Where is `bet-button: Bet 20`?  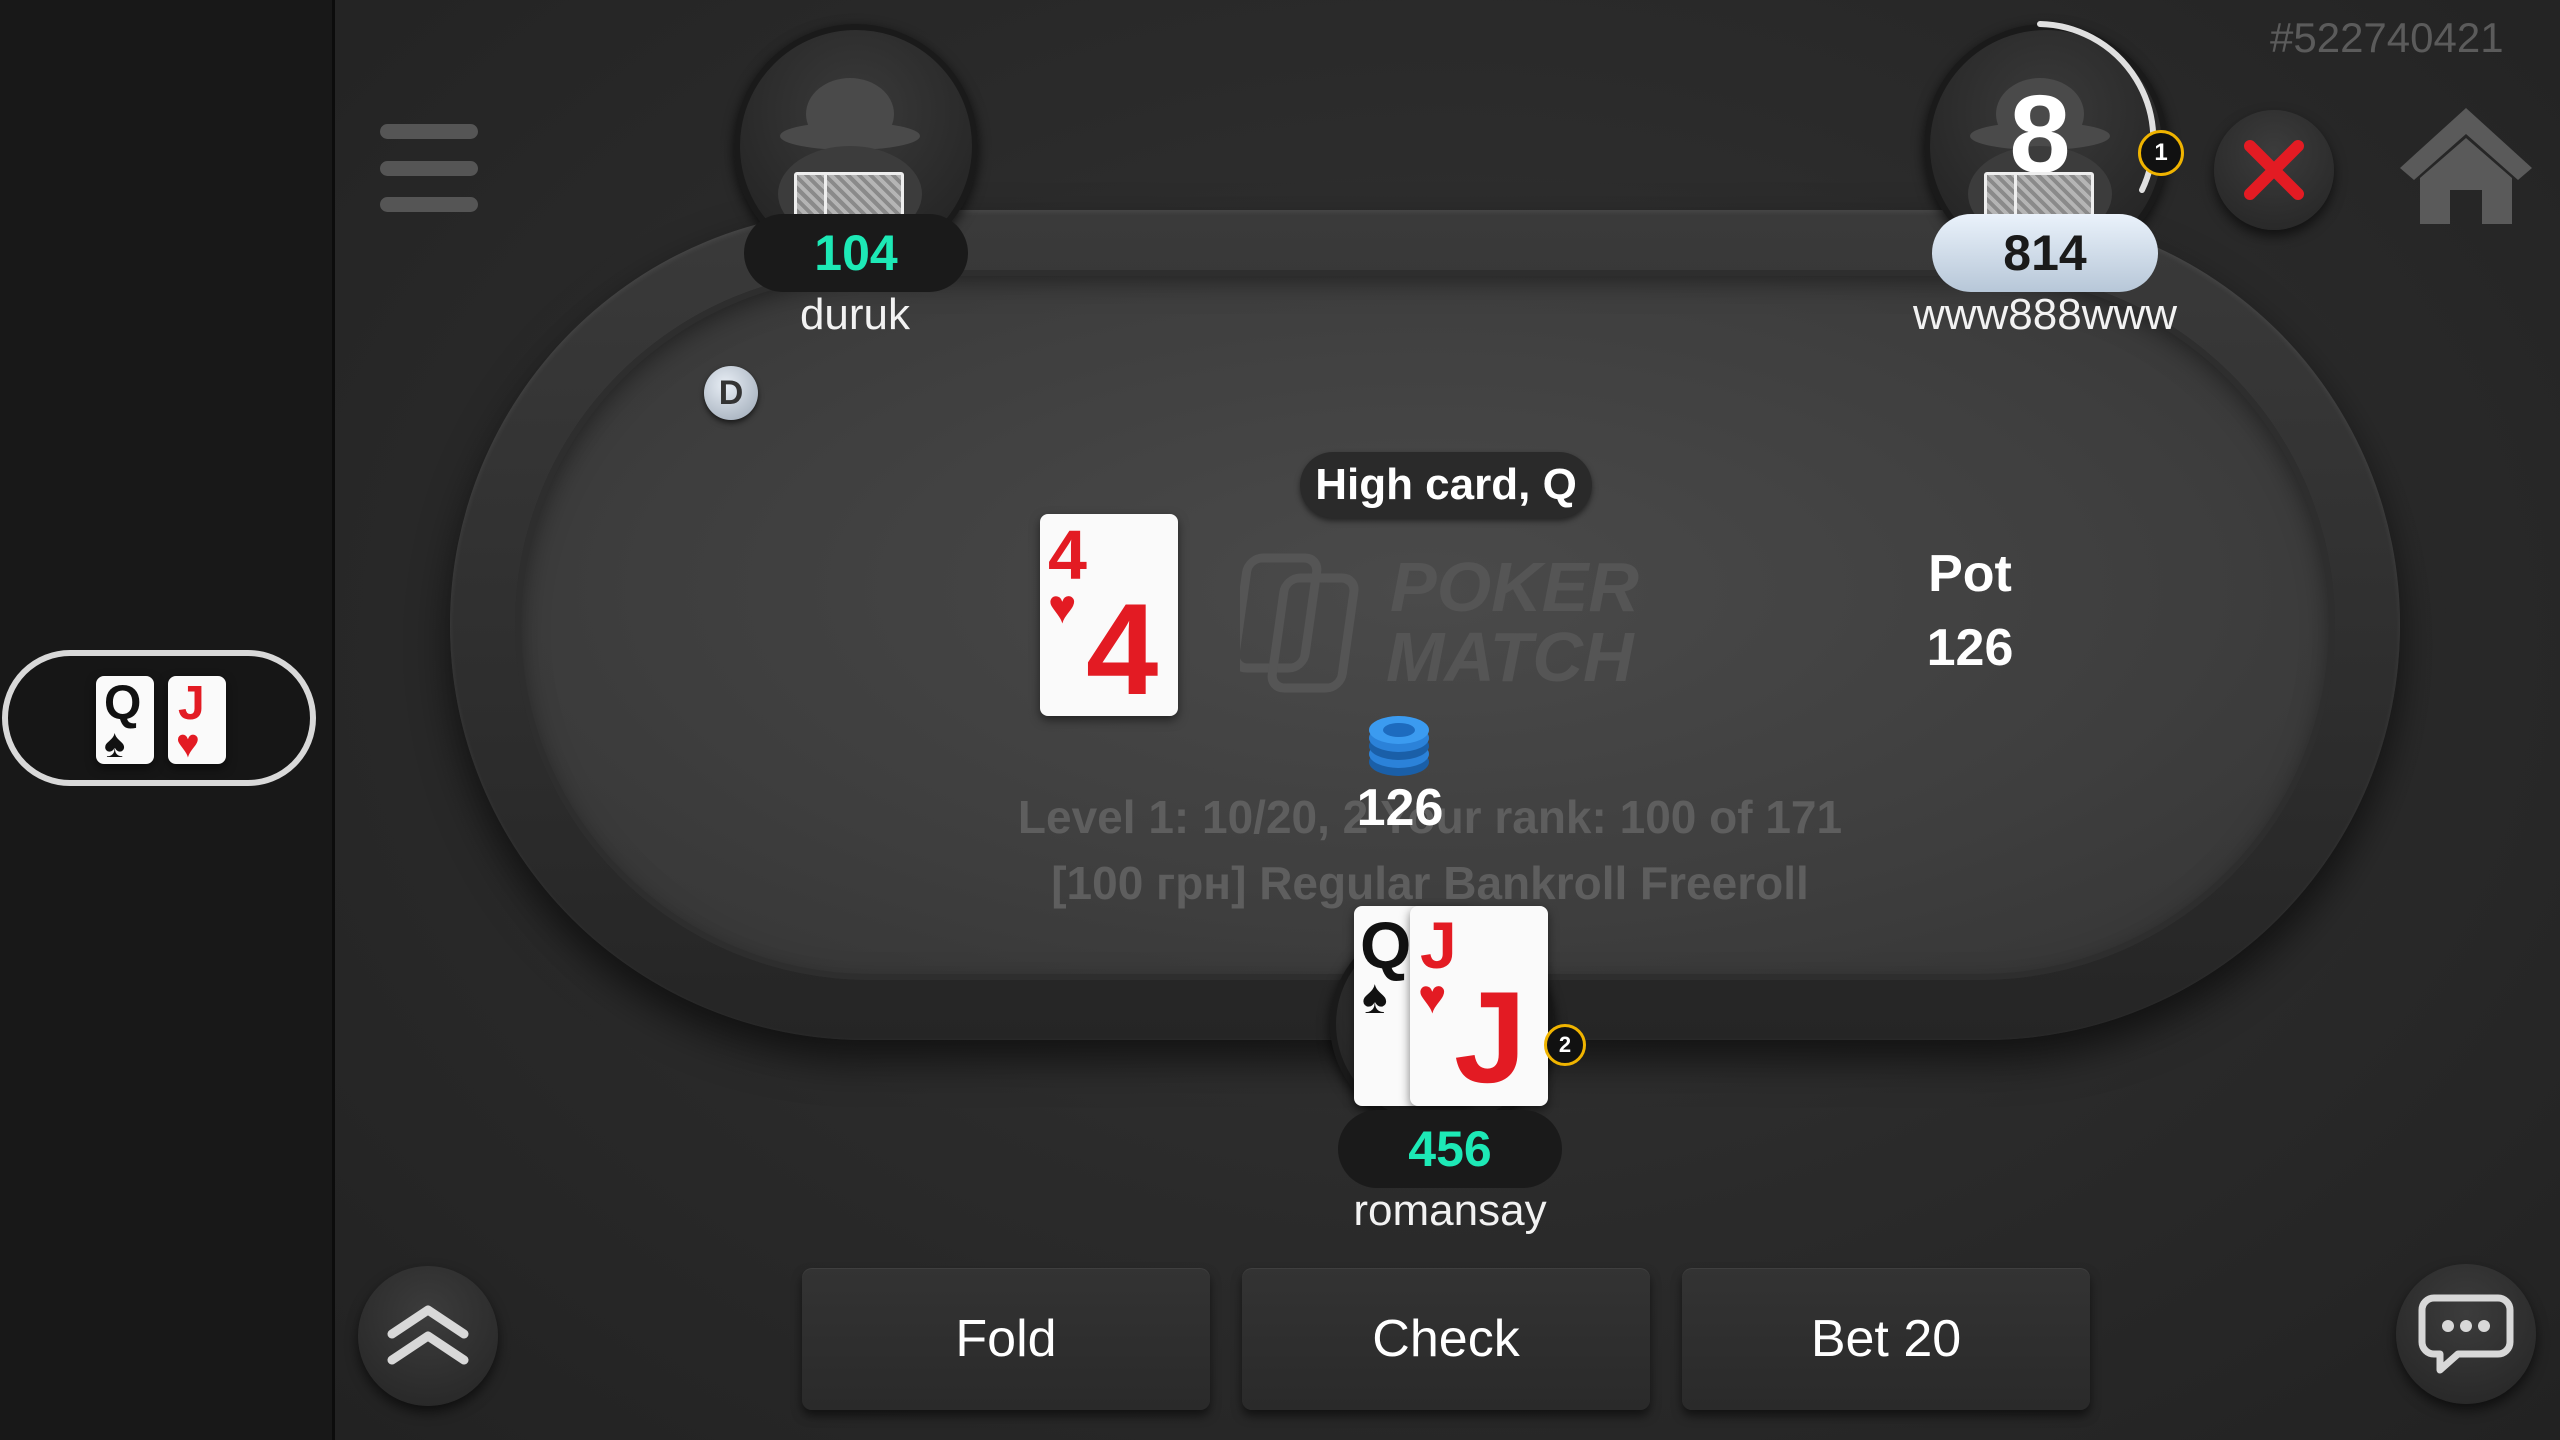
bet-button: Bet 20 is located at coordinates (1886, 1339).